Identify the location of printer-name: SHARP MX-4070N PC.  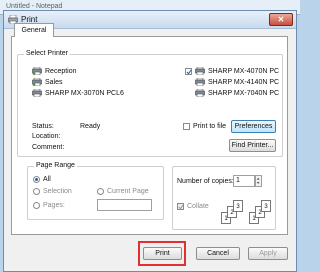
(244, 71).